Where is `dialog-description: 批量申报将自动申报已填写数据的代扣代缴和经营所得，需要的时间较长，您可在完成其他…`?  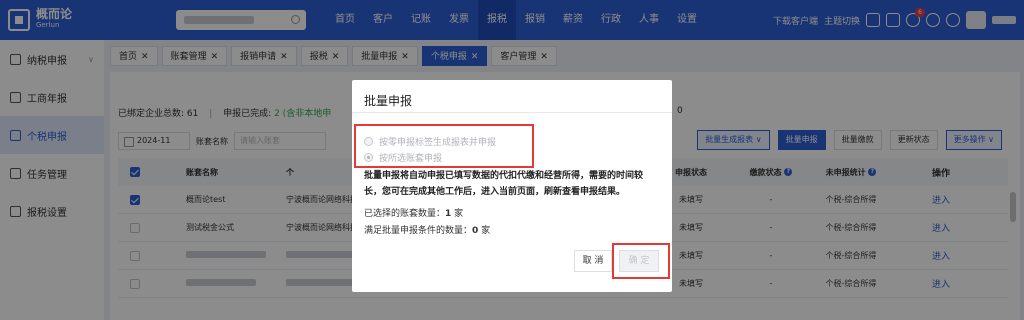 dialog-description: 批量申报将自动申报已填写数据的代扣代缴和经营所得，需要的时间较长，您可在完成其他… is located at coordinates (504, 184).